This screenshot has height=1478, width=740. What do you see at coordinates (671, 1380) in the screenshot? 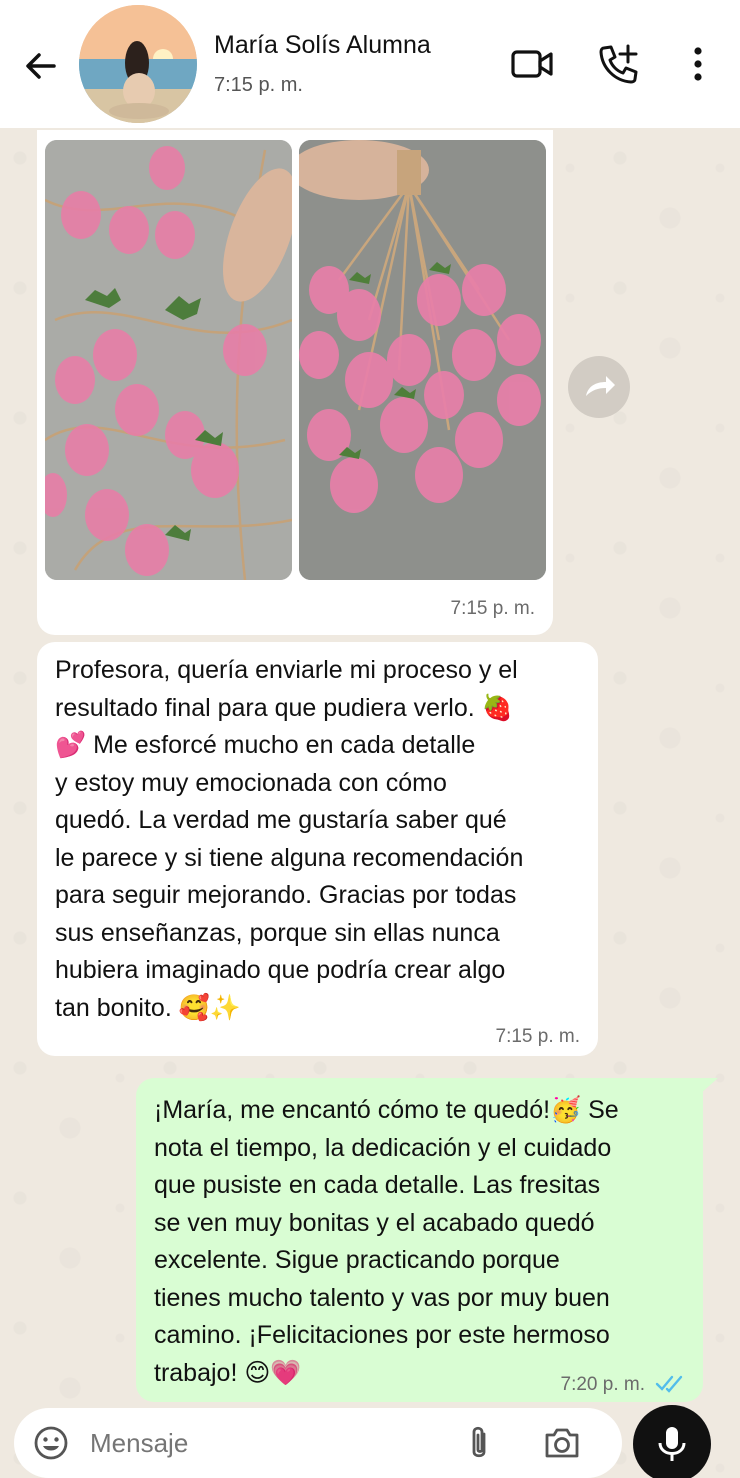
I see `read-receipt-icon` at bounding box center [671, 1380].